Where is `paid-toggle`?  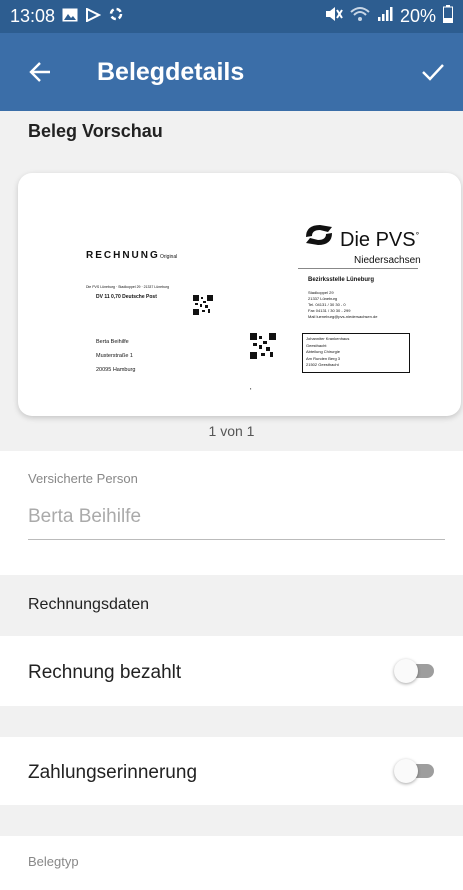
paid-toggle is located at coordinates (415, 671).